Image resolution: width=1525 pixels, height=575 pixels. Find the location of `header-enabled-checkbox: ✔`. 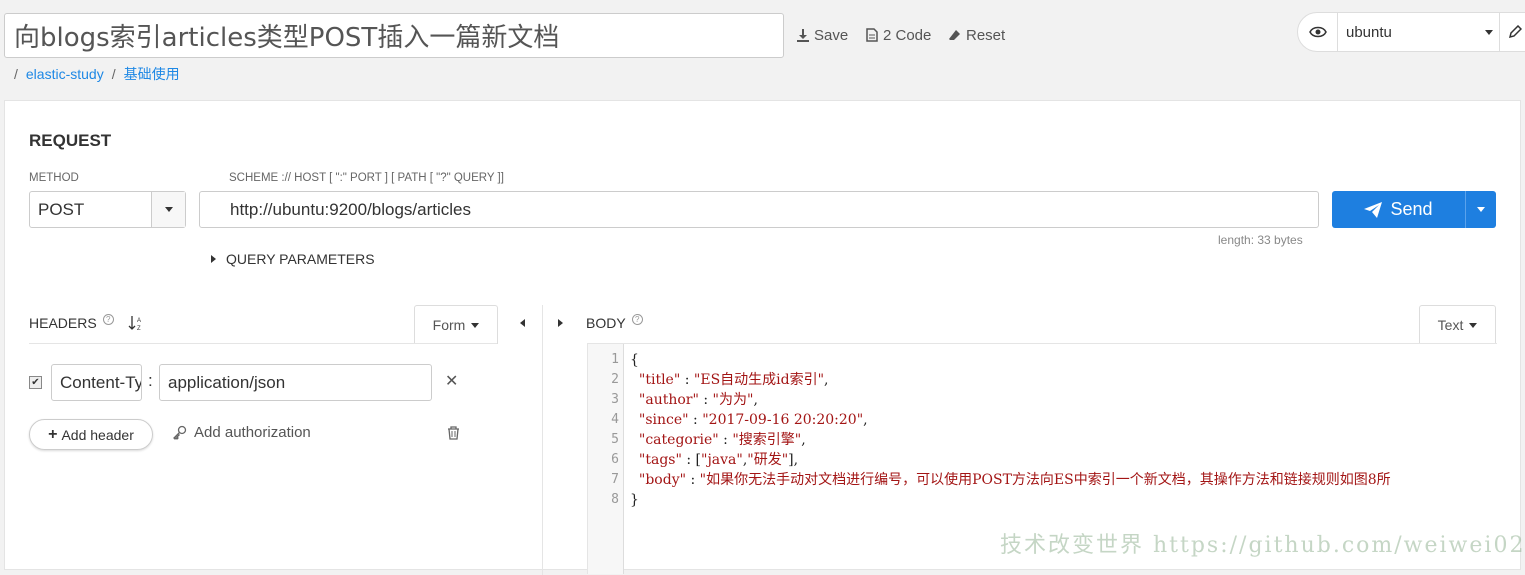

header-enabled-checkbox: ✔ is located at coordinates (35, 382).